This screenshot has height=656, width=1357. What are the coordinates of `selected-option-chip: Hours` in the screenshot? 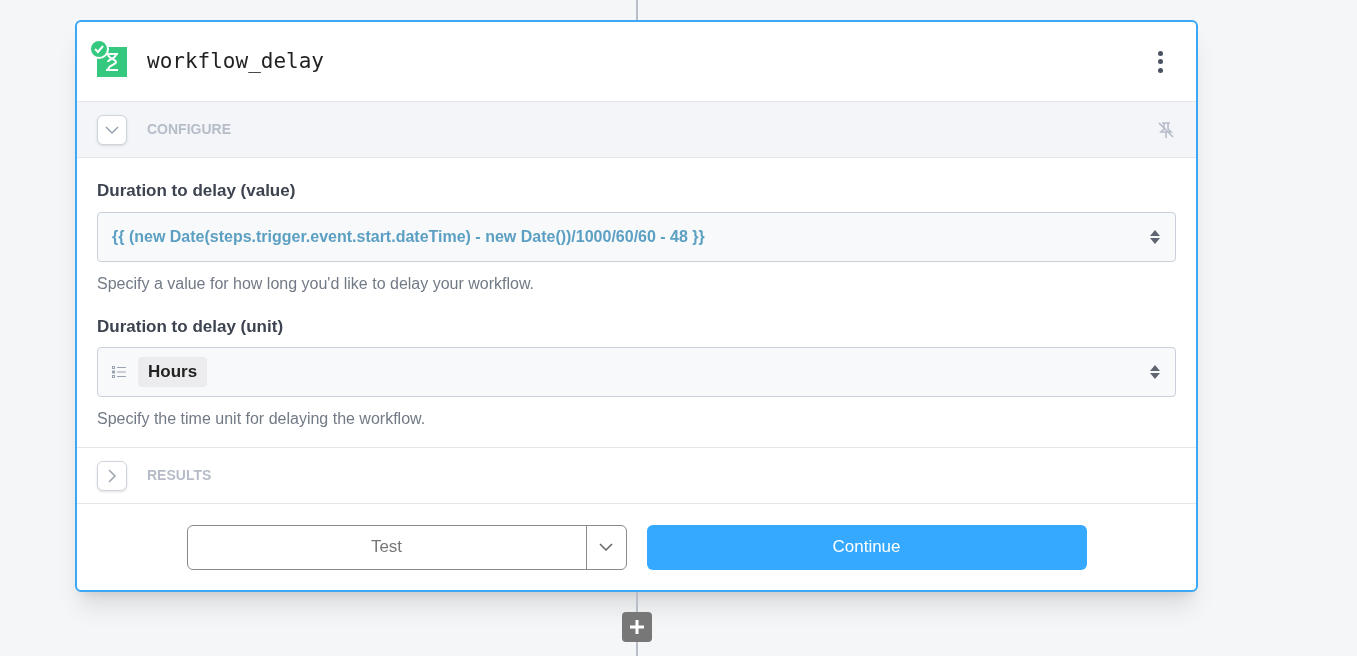 It's located at (173, 372).